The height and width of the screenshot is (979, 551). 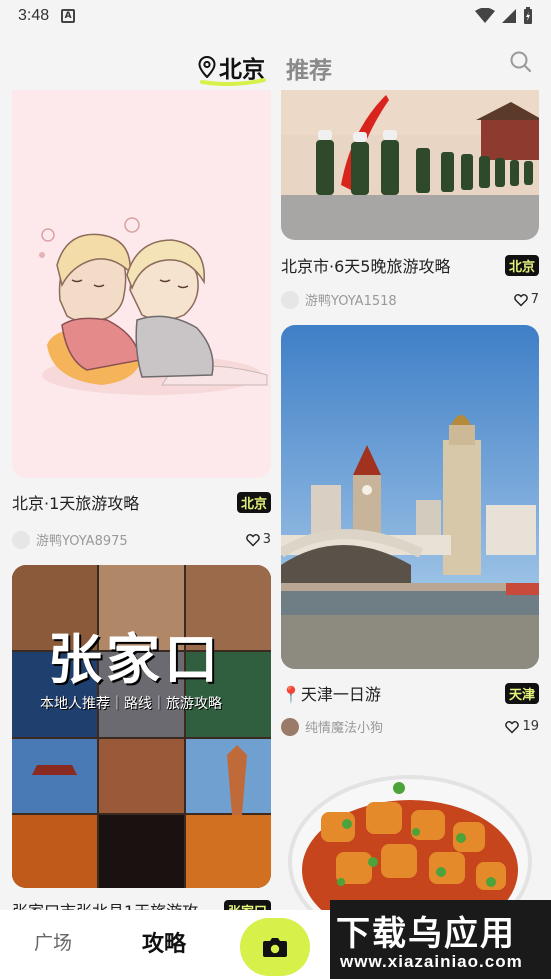 I want to click on signal-icon, so click(x=509, y=16).